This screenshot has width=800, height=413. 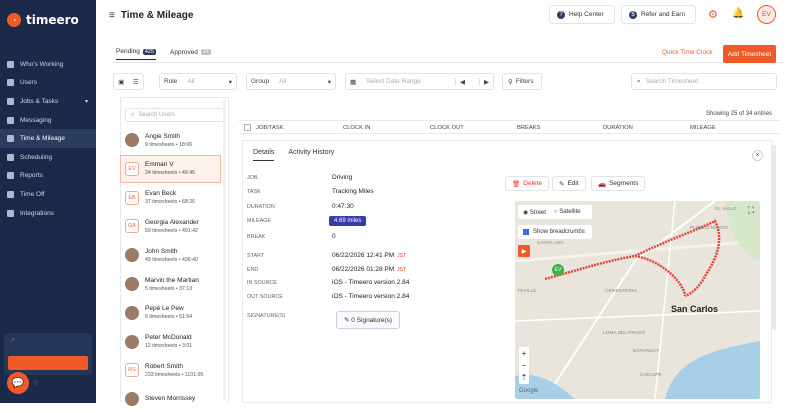 What do you see at coordinates (10, 176) in the screenshot?
I see `chart-icon` at bounding box center [10, 176].